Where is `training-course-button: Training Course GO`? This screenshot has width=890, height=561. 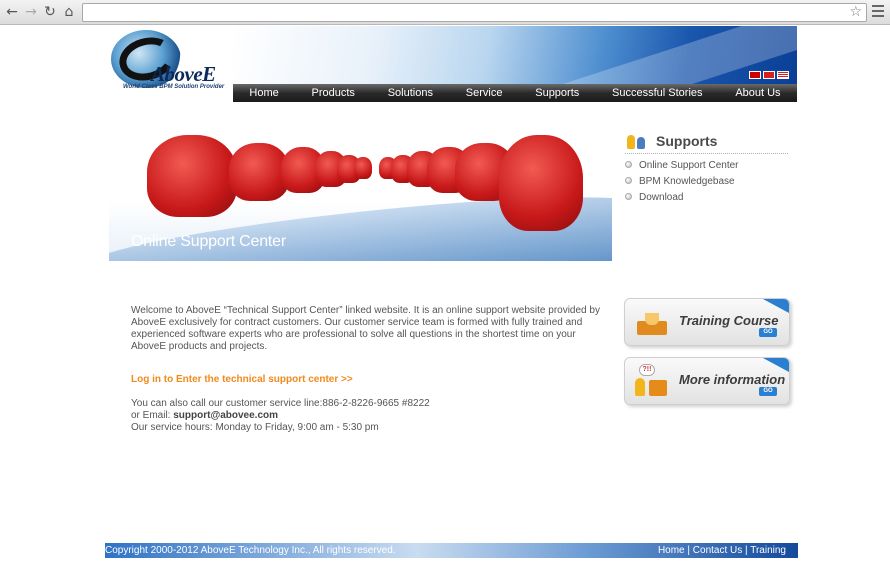
training-course-button: Training Course GO is located at coordinates (707, 322).